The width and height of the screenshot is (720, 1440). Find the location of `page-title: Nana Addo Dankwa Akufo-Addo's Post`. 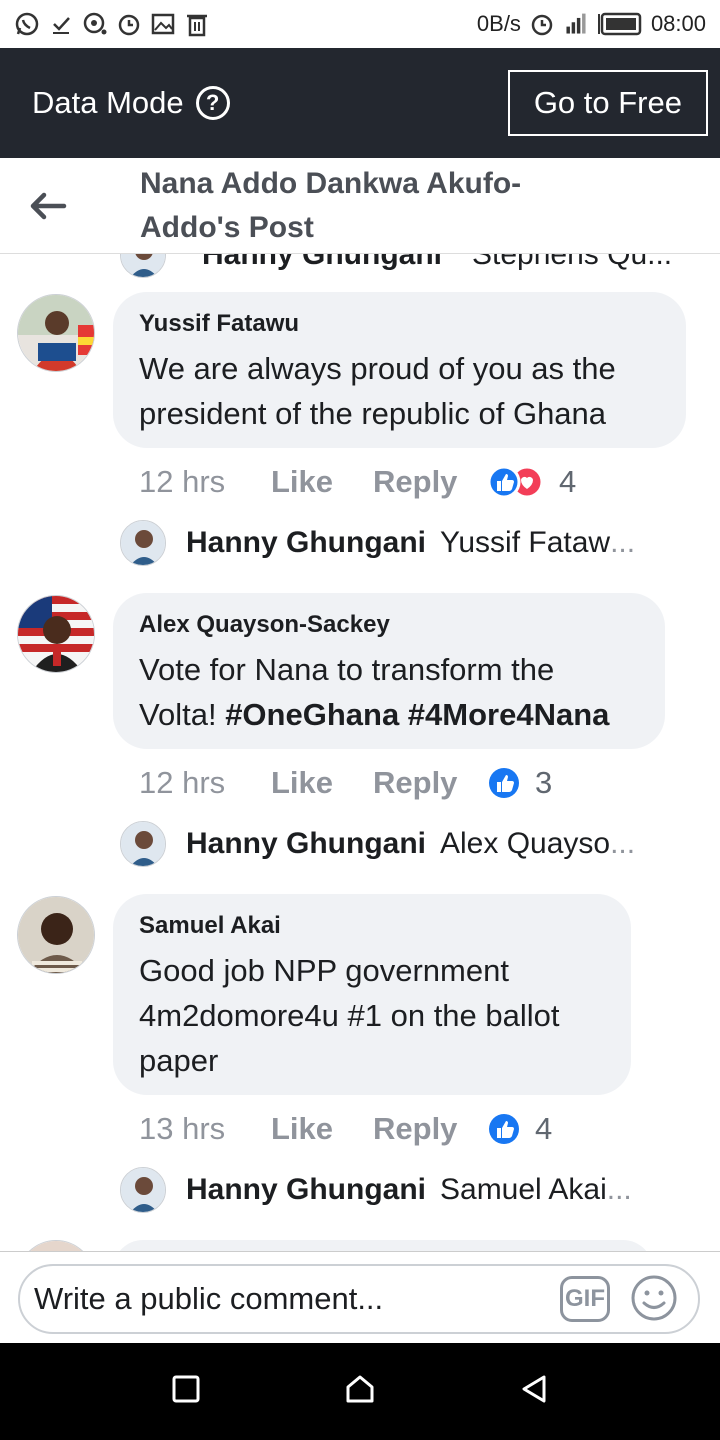

page-title: Nana Addo Dankwa Akufo-Addo's Post is located at coordinates (331, 205).